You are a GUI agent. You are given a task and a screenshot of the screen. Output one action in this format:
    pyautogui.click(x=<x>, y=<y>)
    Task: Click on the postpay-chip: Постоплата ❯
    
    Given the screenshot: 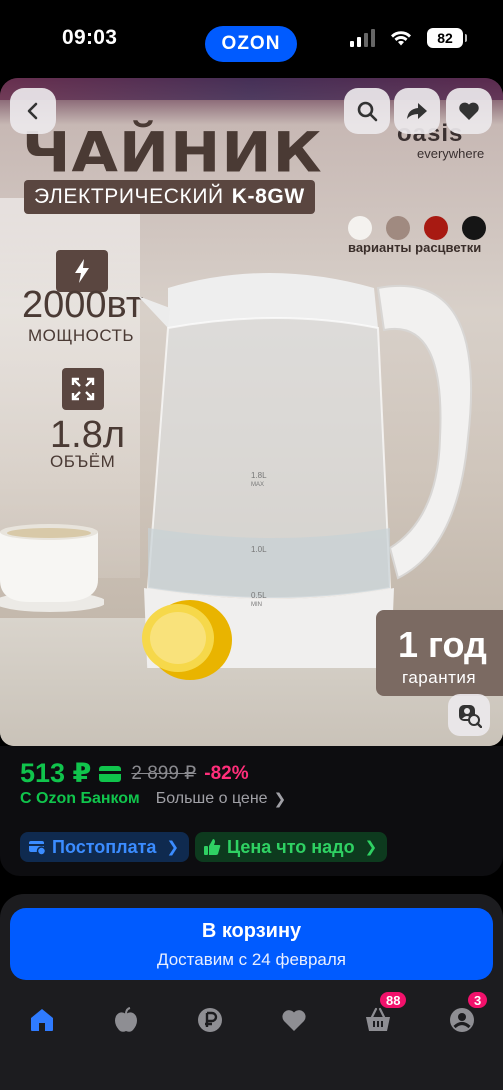 What is the action you would take?
    pyautogui.click(x=105, y=847)
    